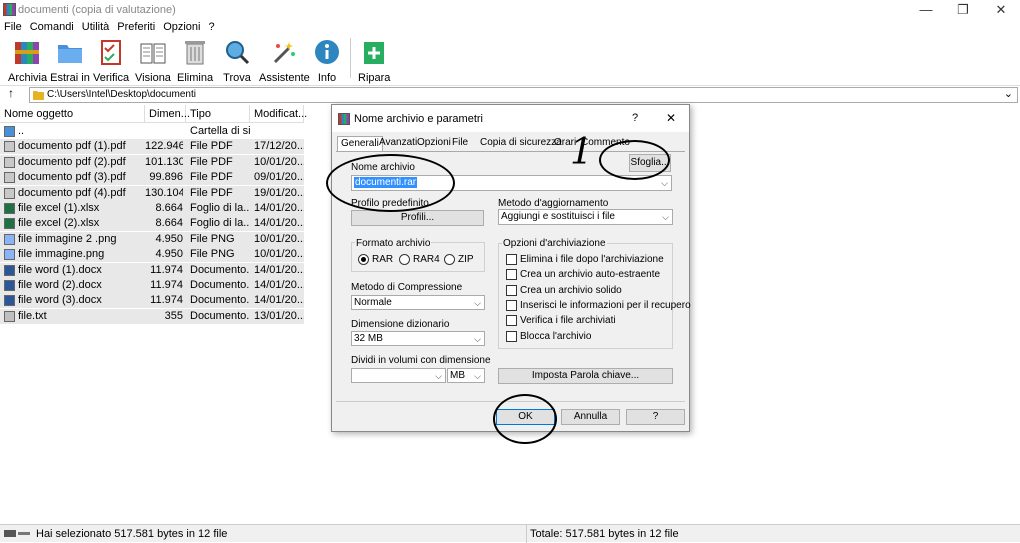 The image size is (1020, 543). Describe the element at coordinates (374, 78) in the screenshot. I see `ripara-label: Ripara` at that location.